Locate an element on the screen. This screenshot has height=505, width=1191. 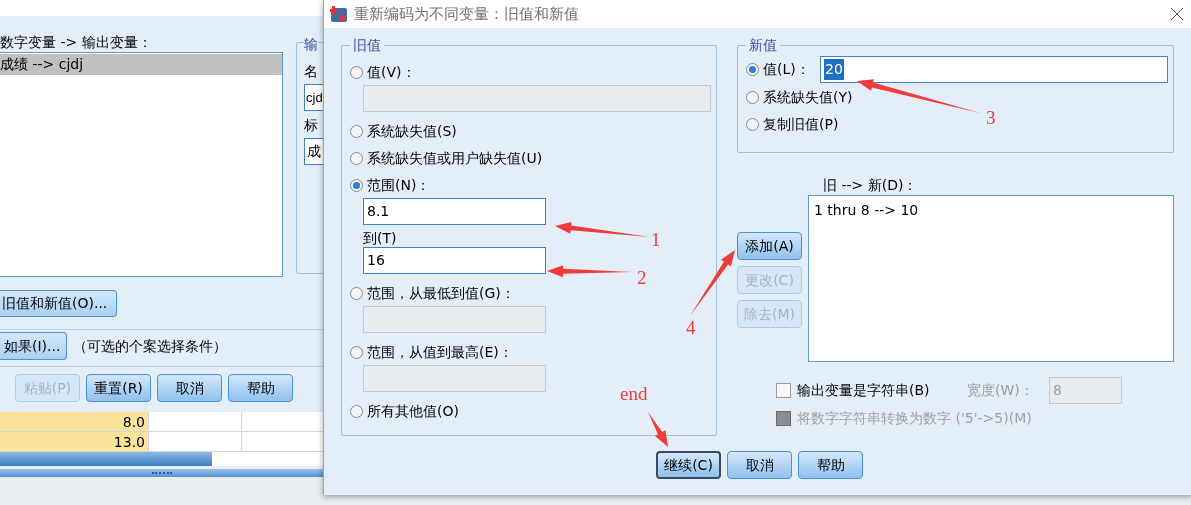
option-label: 系统缺失值(S) is located at coordinates (412, 131).